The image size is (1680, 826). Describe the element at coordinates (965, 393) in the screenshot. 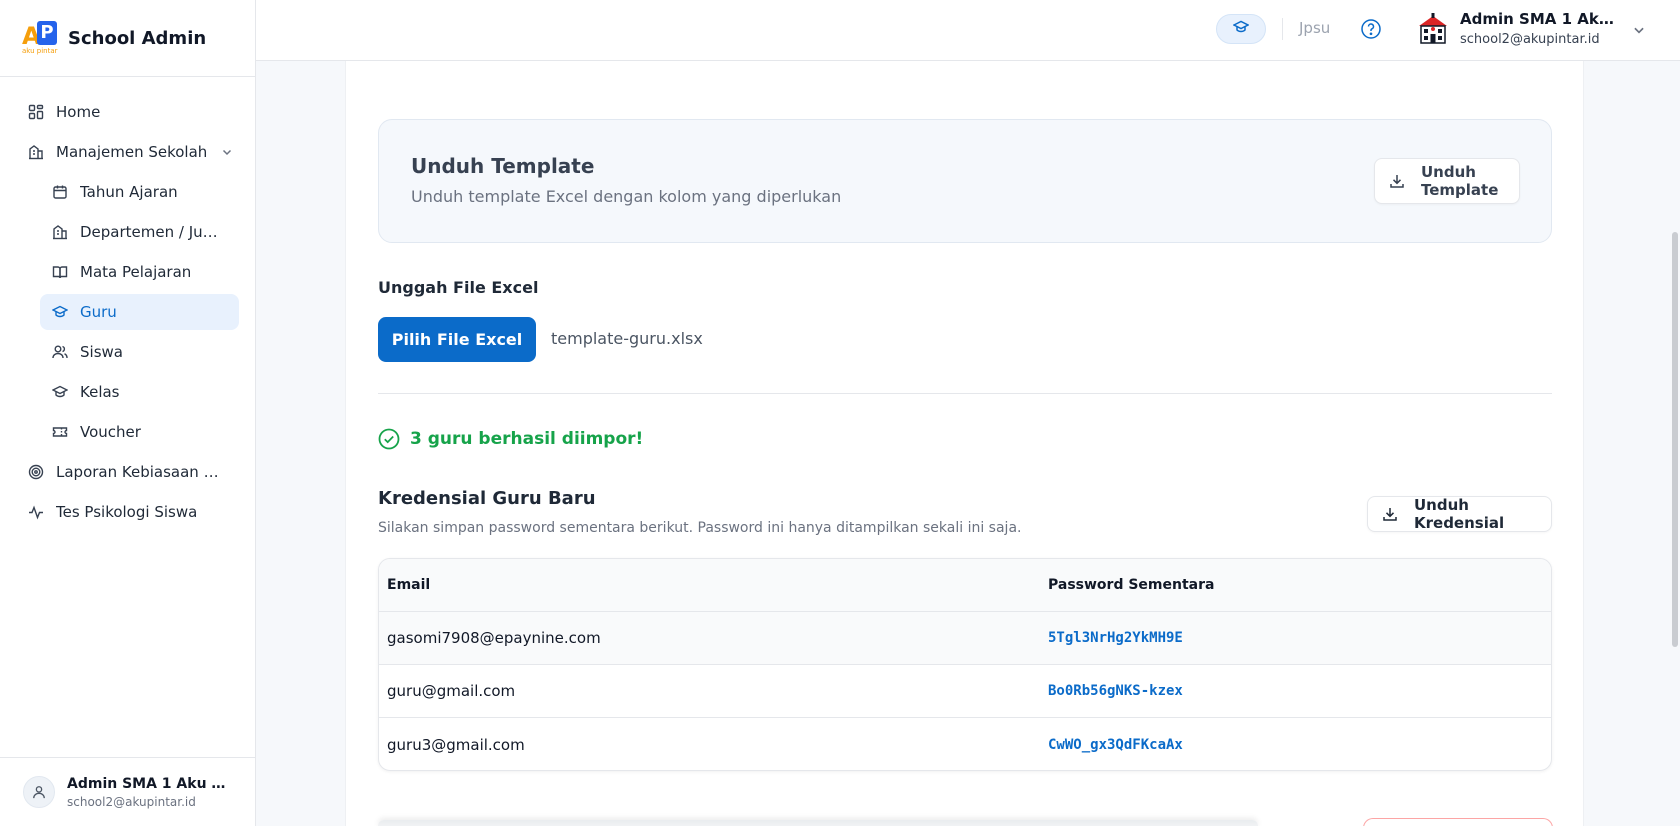

I see `section-divider` at that location.